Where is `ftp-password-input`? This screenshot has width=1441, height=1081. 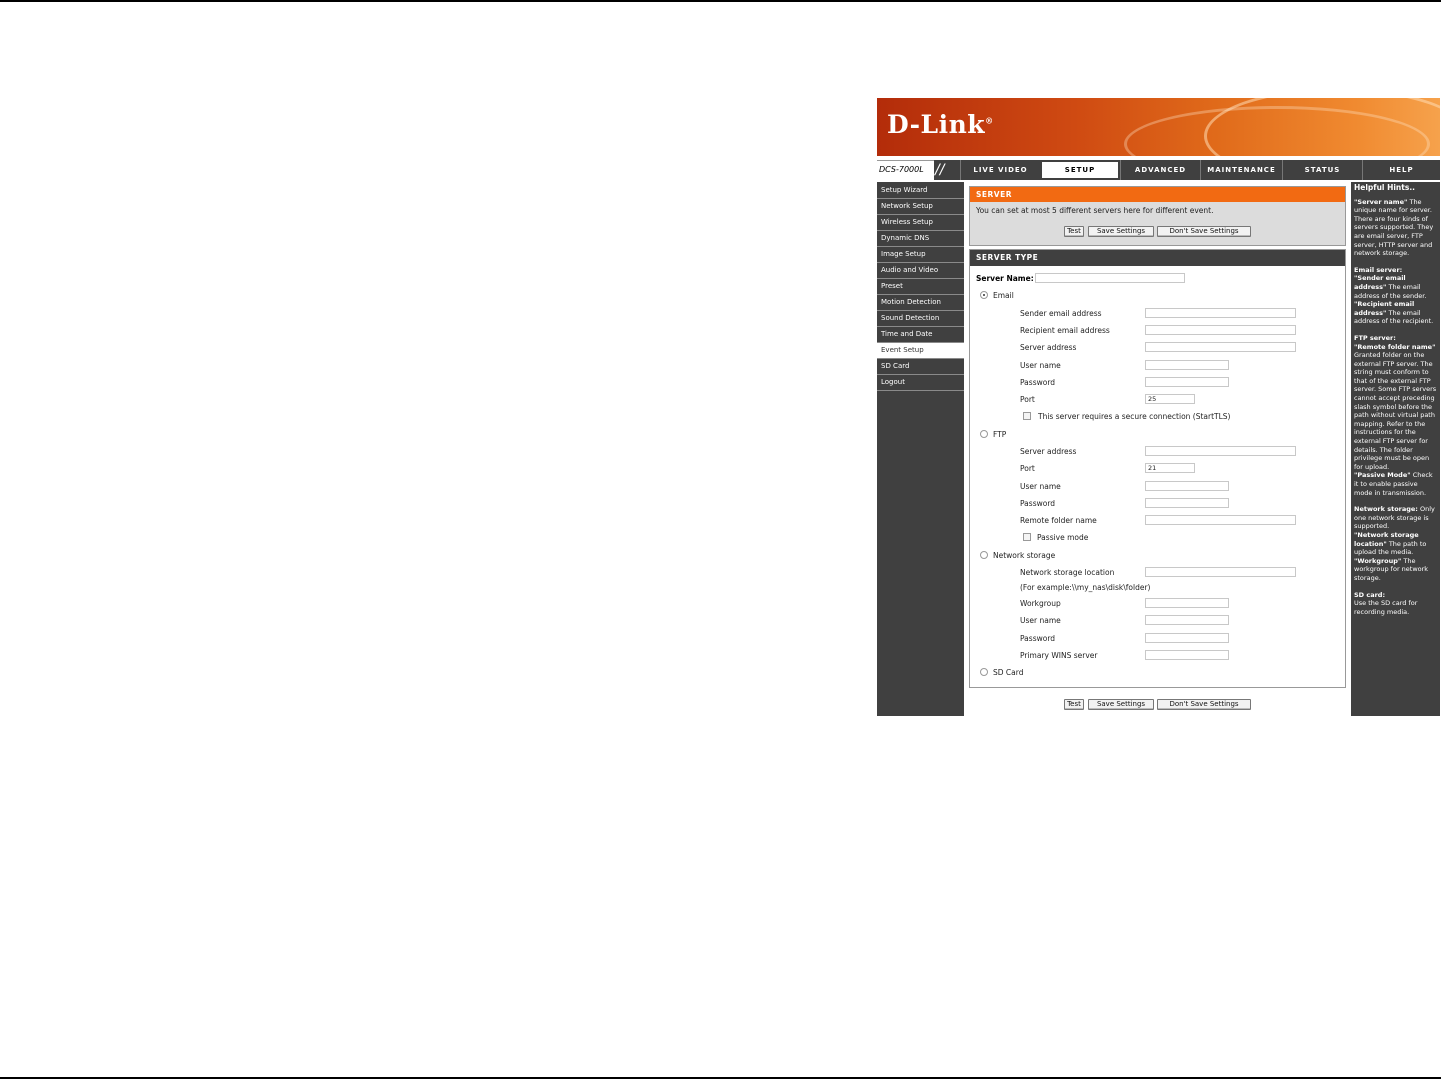 ftp-password-input is located at coordinates (1187, 503).